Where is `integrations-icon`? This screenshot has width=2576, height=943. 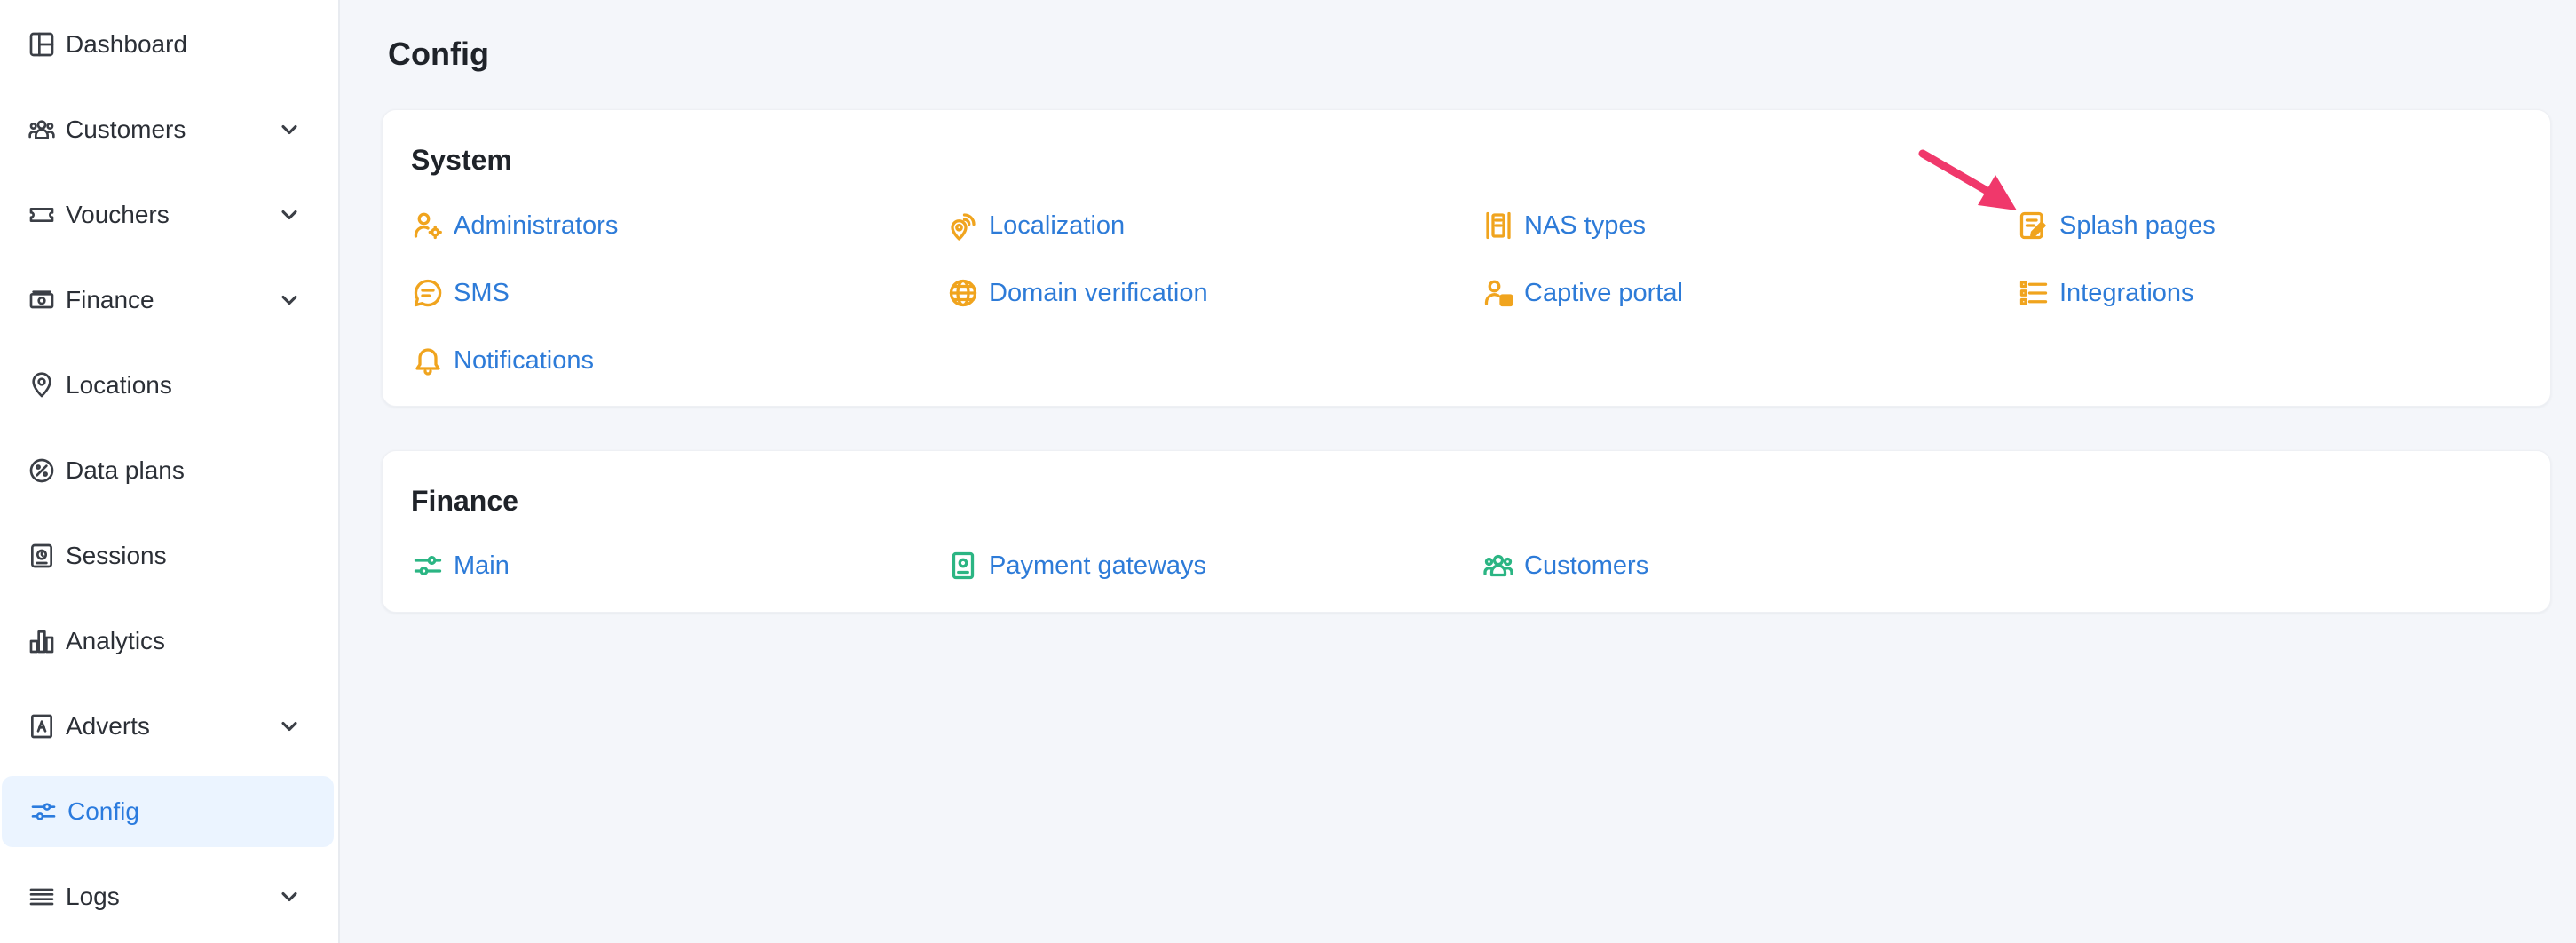
integrations-icon is located at coordinates (2034, 293).